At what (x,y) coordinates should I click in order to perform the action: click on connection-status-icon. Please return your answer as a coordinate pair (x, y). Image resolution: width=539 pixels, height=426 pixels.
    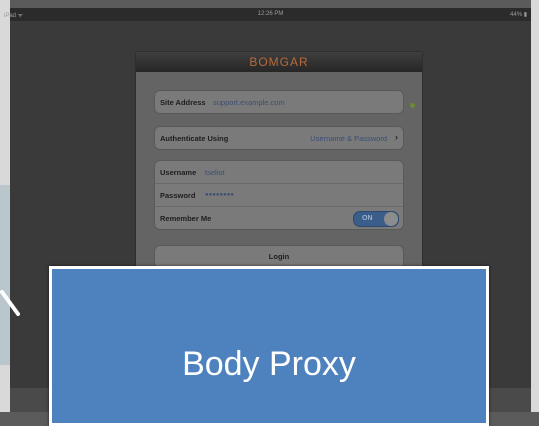
    Looking at the image, I should click on (412, 105).